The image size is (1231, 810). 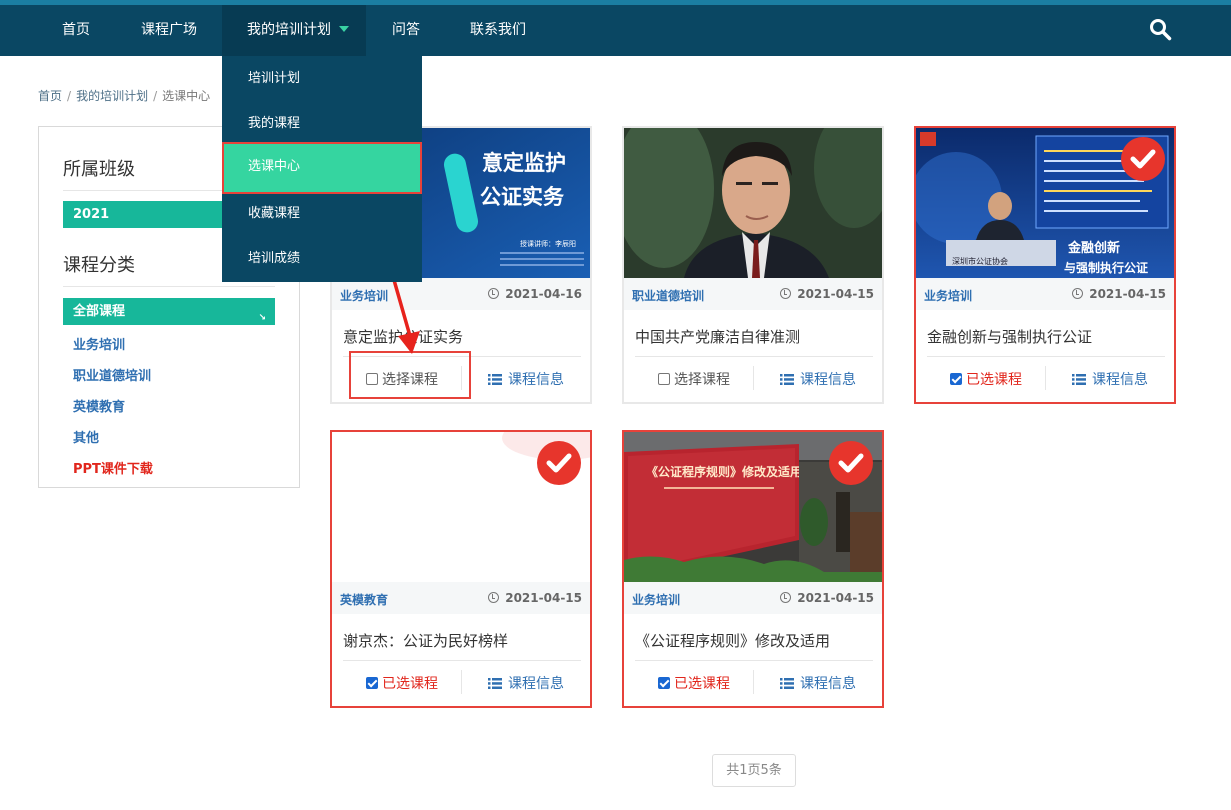 I want to click on course-thumbnail, so click(x=753, y=203).